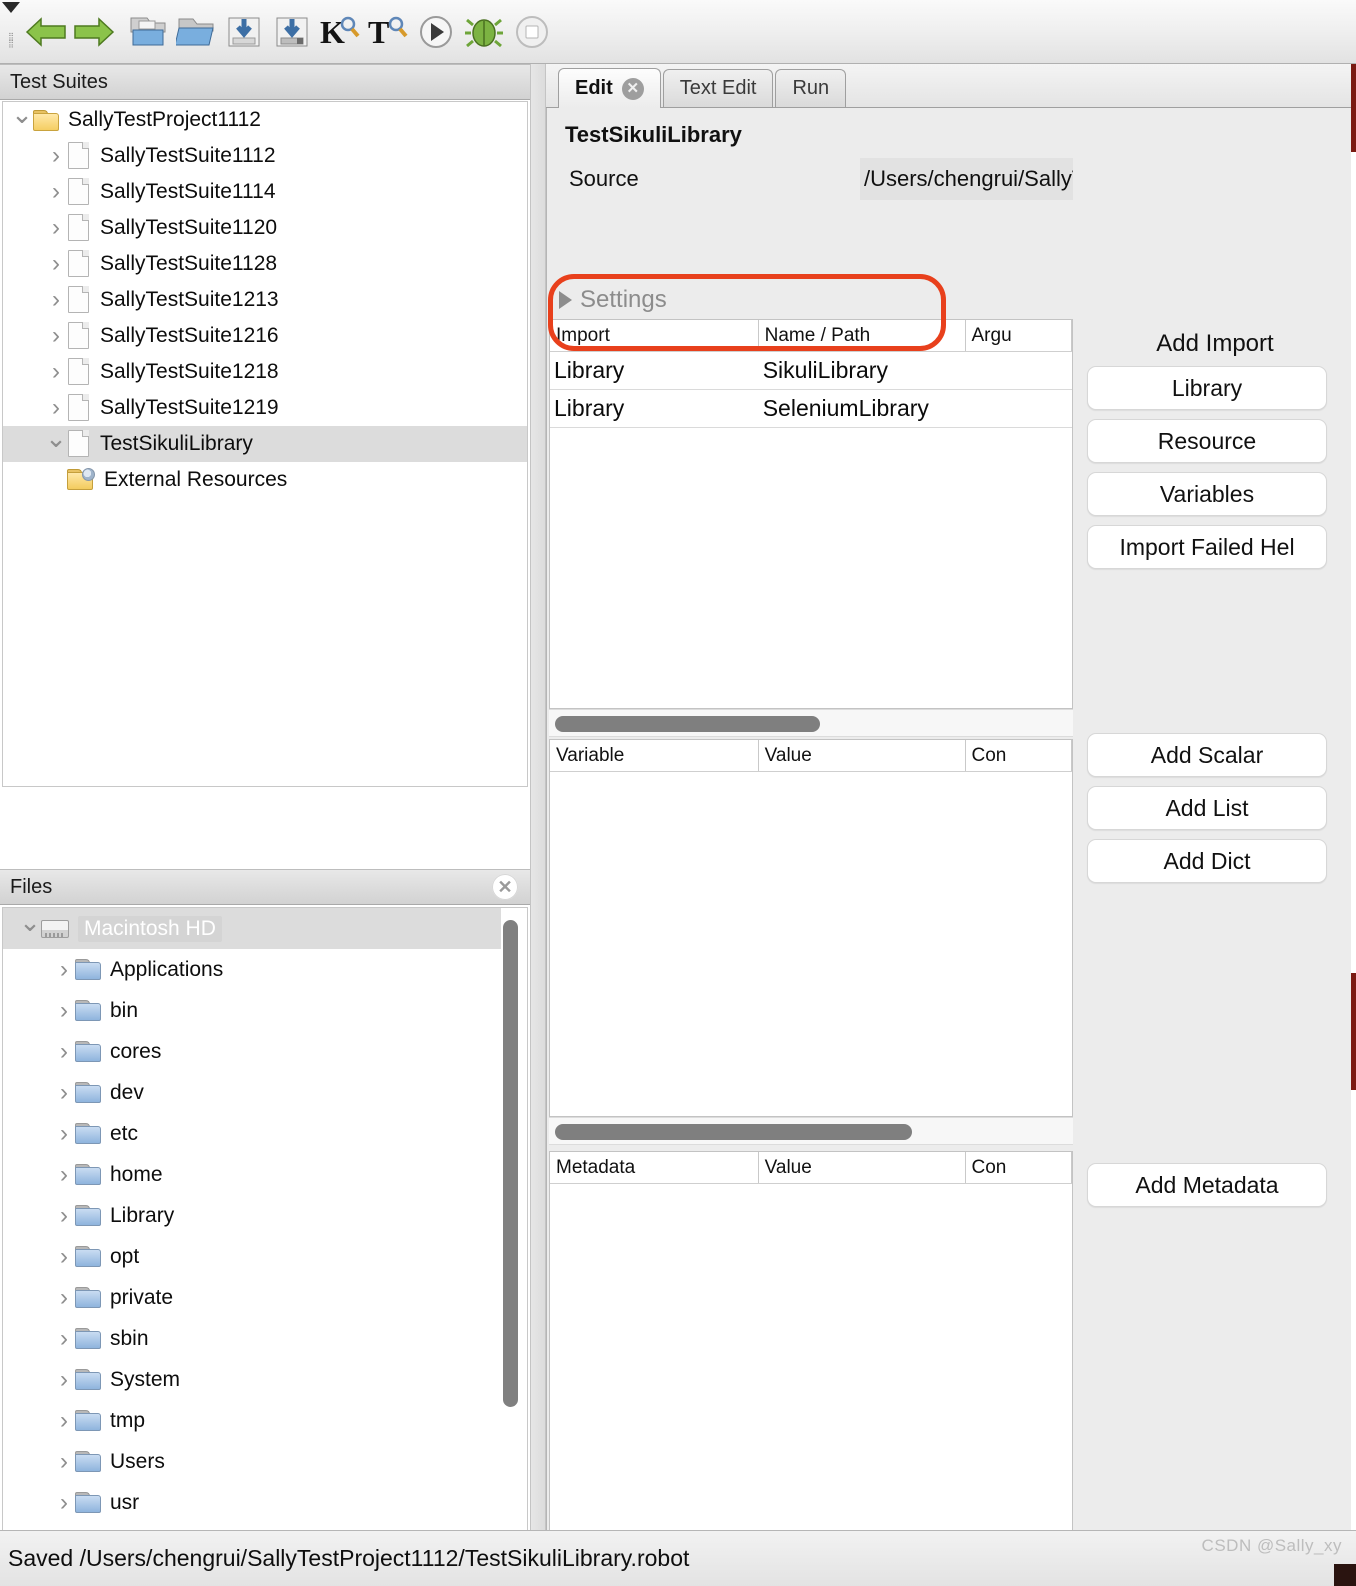 The height and width of the screenshot is (1586, 1356). What do you see at coordinates (1207, 494) in the screenshot?
I see `add-import-variables-button: Variables` at bounding box center [1207, 494].